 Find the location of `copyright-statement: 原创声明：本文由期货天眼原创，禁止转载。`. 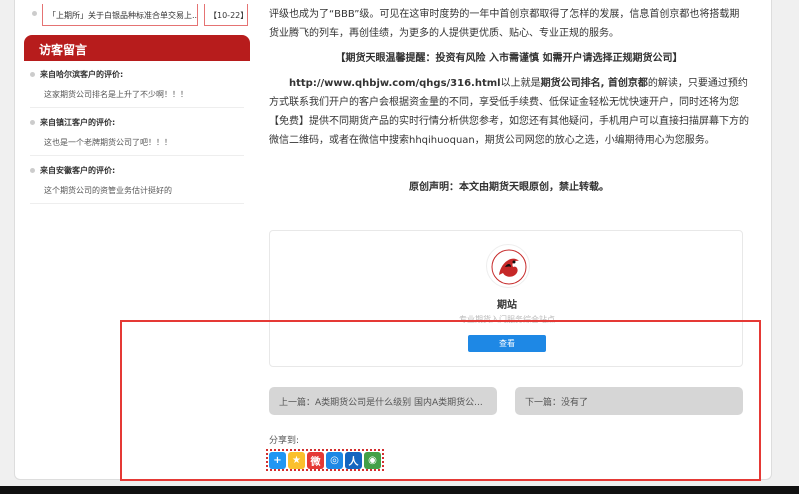

copyright-statement: 原创声明：本文由期货天眼原创，禁止转载。 is located at coordinates (509, 187).